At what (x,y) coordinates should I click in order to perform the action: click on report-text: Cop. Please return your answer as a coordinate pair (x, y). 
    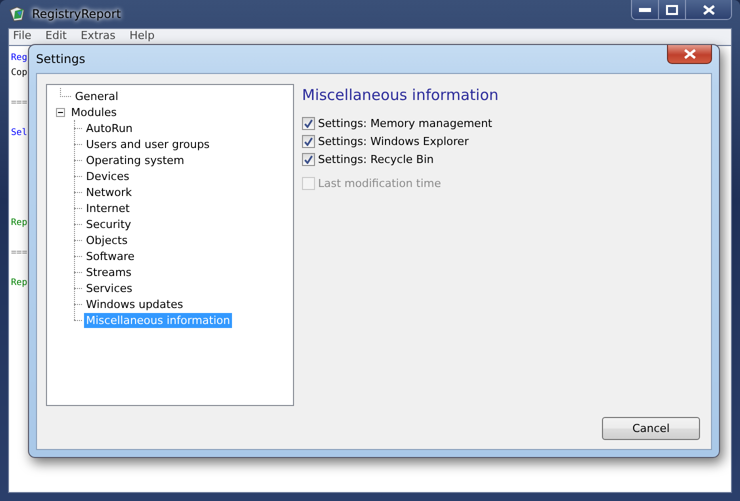
    Looking at the image, I should click on (19, 73).